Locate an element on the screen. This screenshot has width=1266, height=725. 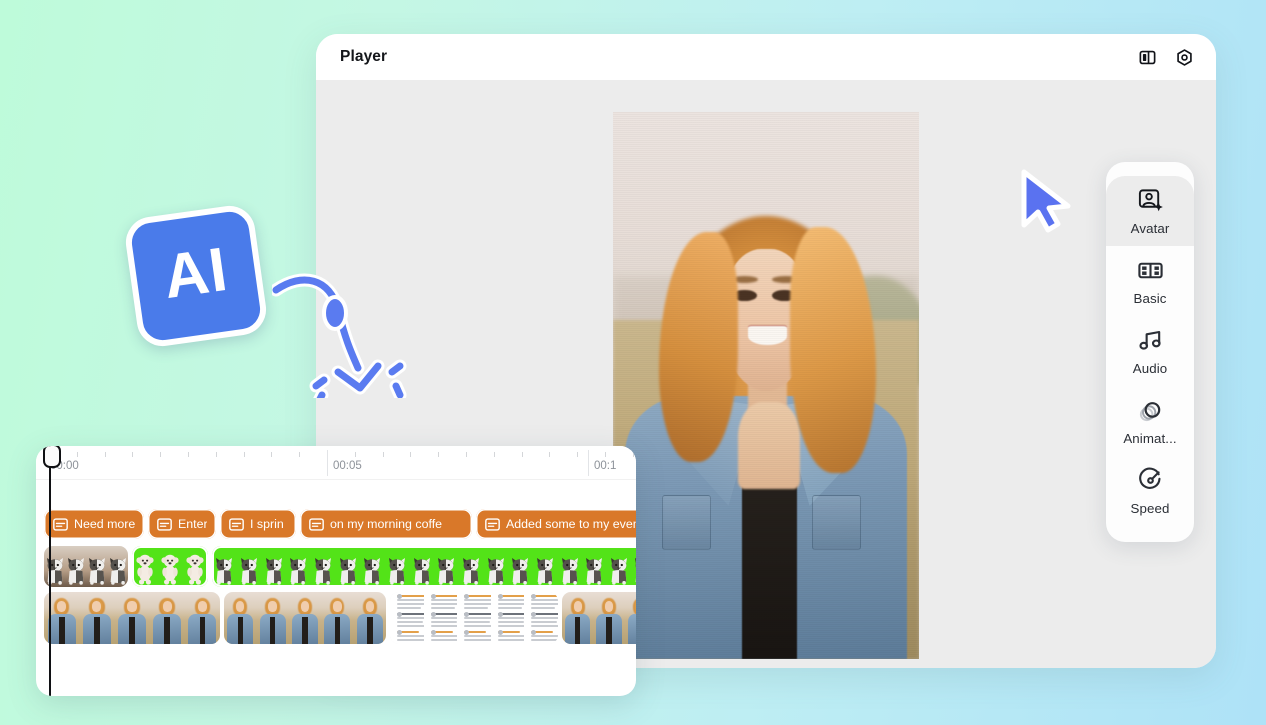
ai-badge-label: AI is located at coordinates (196, 273).